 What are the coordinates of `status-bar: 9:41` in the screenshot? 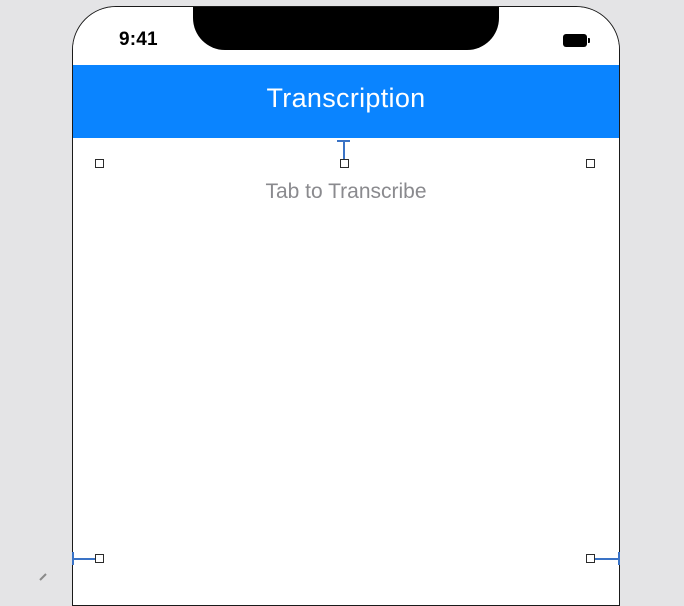 It's located at (346, 36).